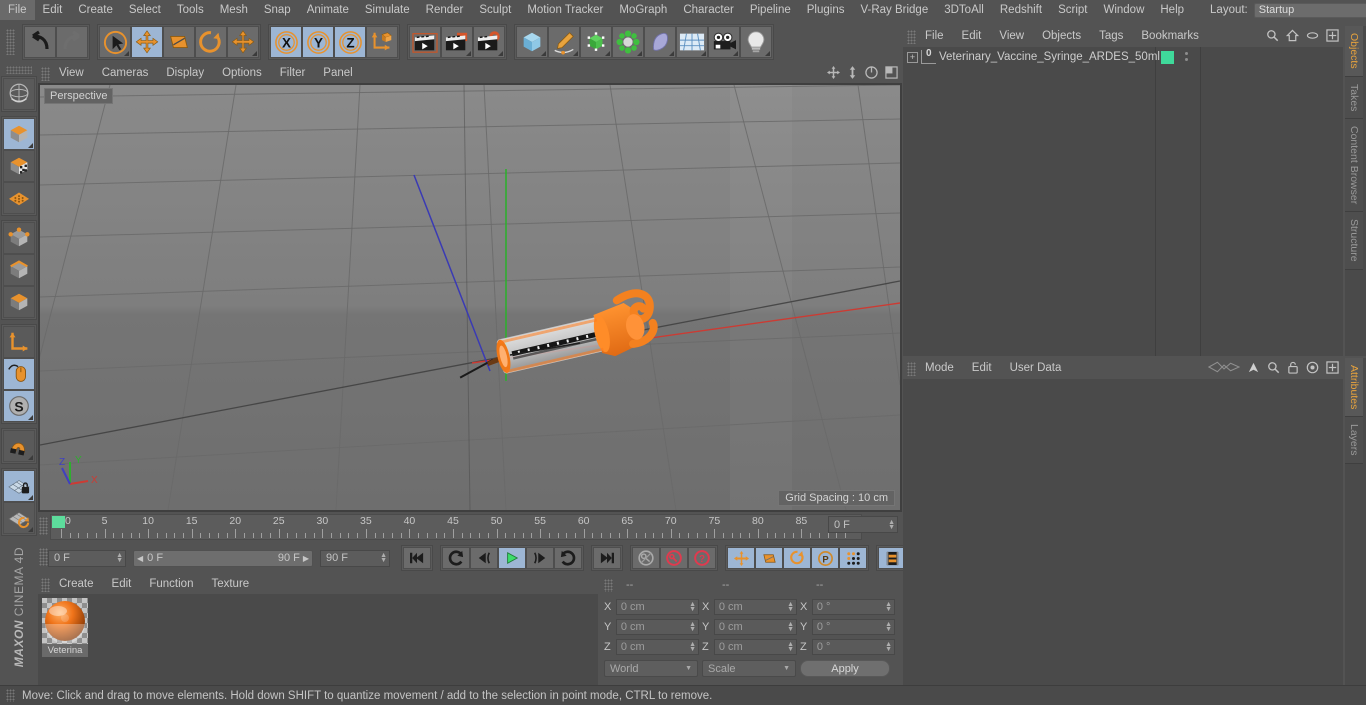 Image resolution: width=1366 pixels, height=705 pixels. Describe the element at coordinates (457, 42) in the screenshot. I see `render-region-button` at that location.